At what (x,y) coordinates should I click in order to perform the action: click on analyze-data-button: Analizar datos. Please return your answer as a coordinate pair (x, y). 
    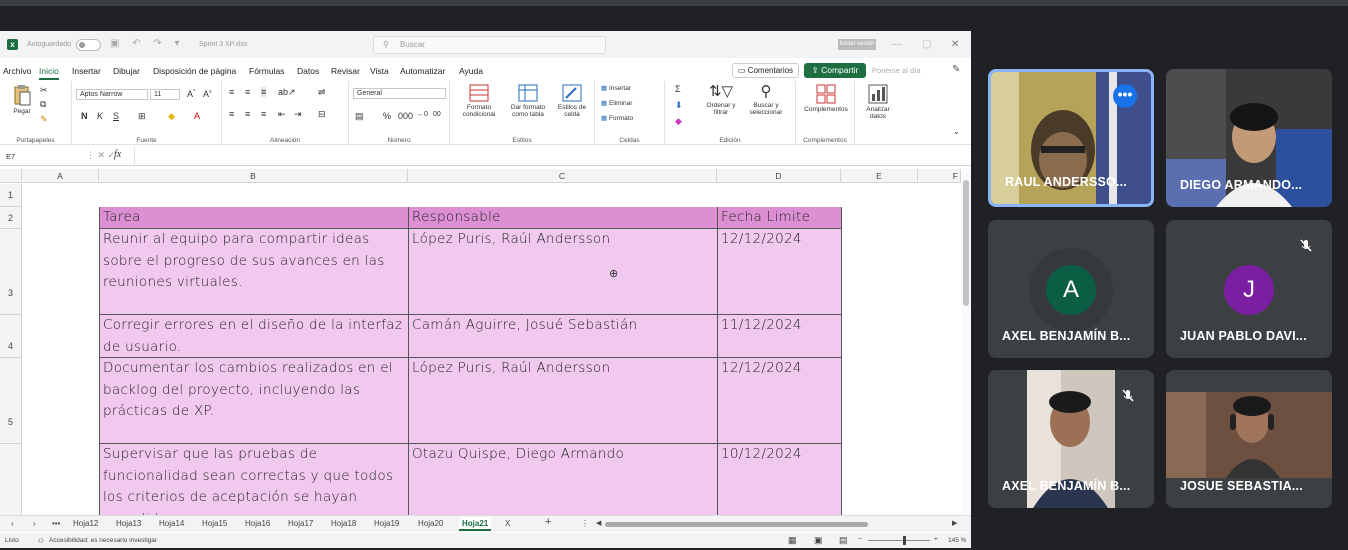
    Looking at the image, I should click on (878, 102).